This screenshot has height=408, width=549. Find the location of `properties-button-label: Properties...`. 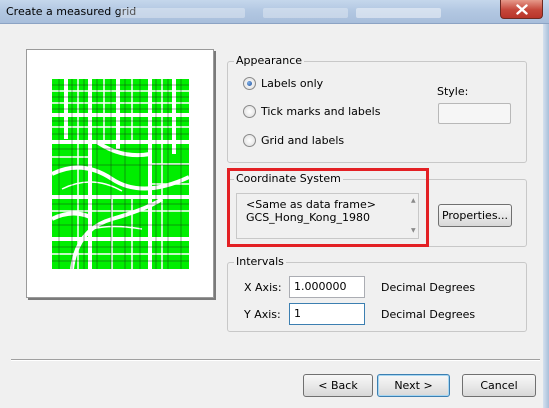

properties-button-label: Properties... is located at coordinates (475, 215).